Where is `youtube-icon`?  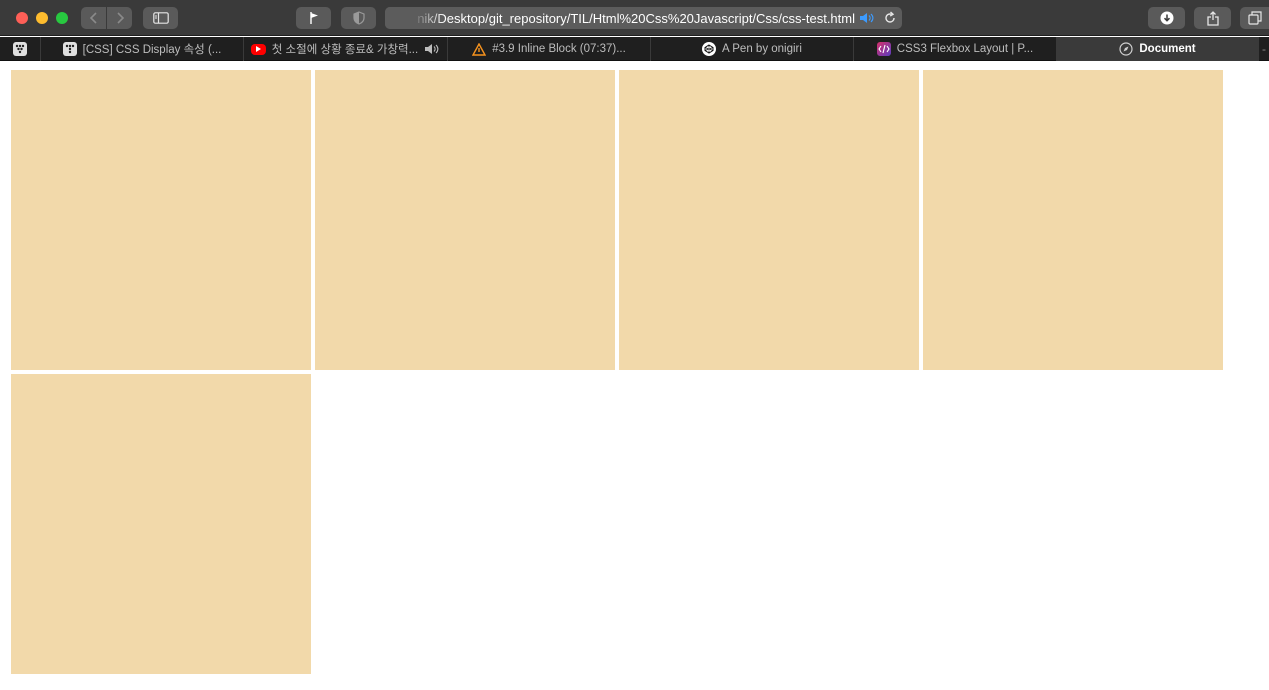
youtube-icon is located at coordinates (258, 49).